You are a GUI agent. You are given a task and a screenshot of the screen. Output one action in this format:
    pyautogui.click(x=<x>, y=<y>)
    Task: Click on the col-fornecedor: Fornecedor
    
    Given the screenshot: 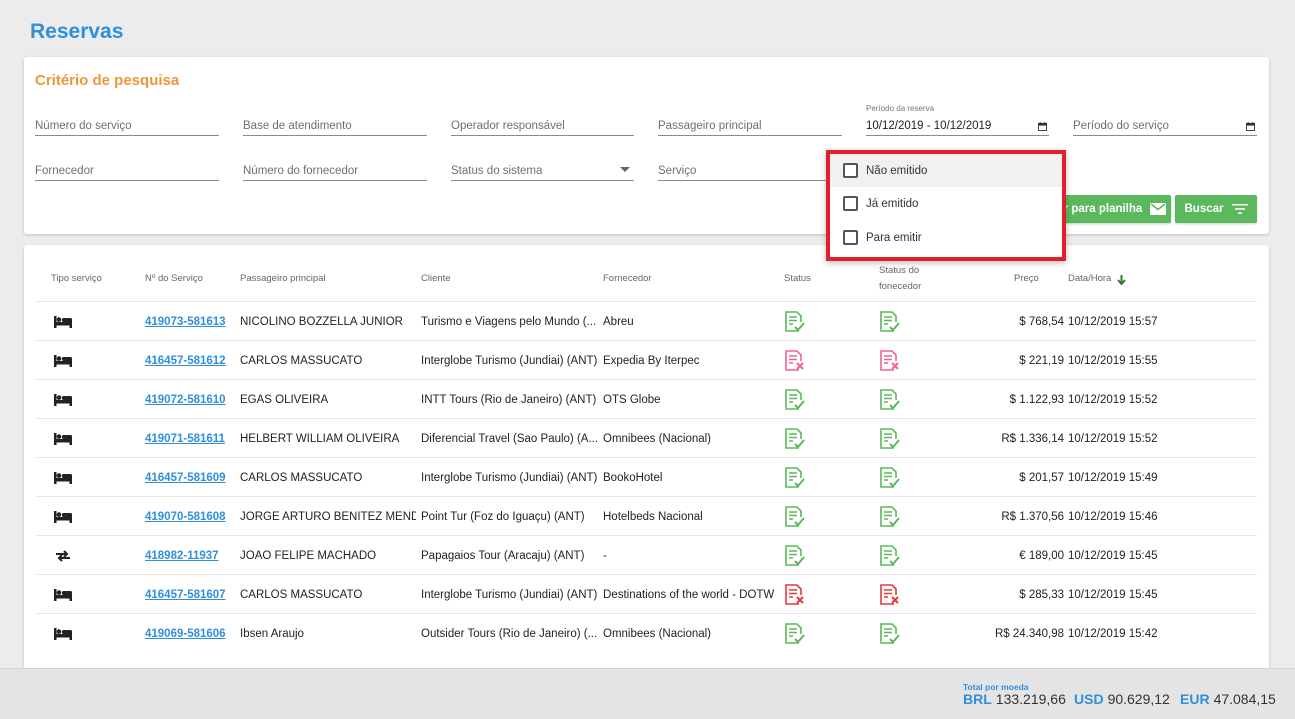 What is the action you would take?
    pyautogui.click(x=627, y=279)
    